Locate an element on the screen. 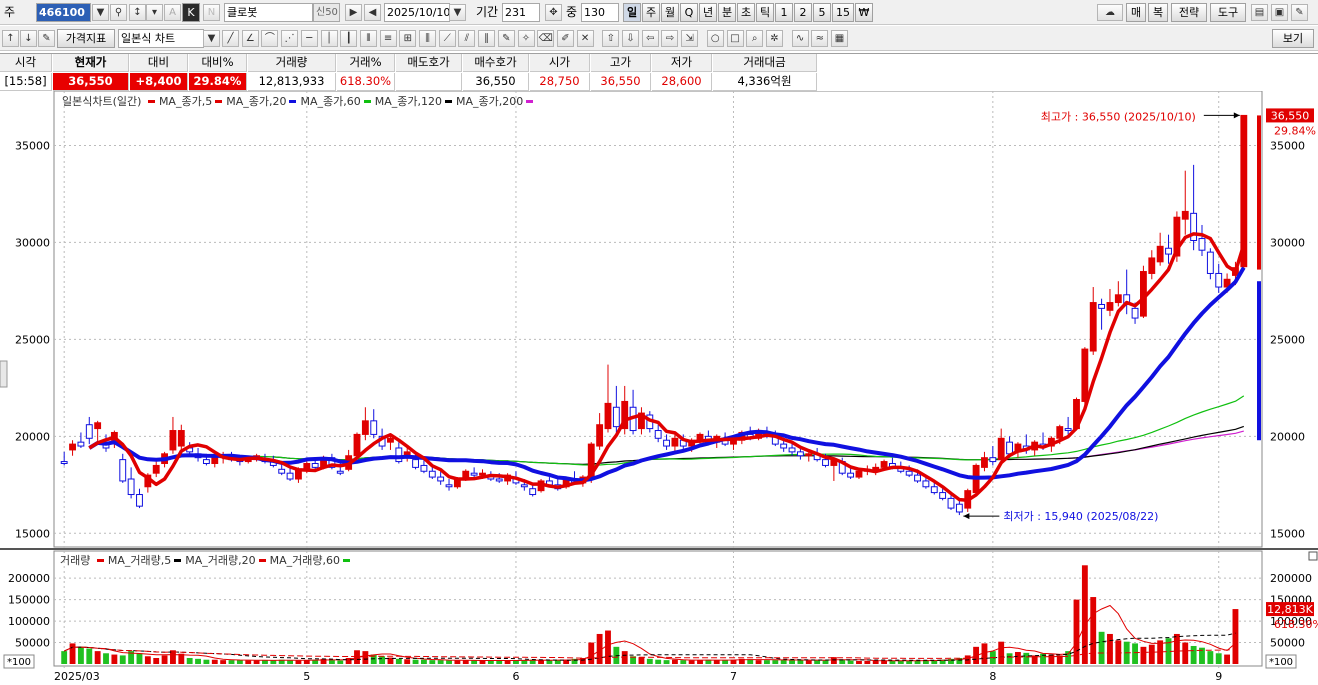 This screenshot has height=685, width=1318. time-tick-label: 7 is located at coordinates (733, 676).